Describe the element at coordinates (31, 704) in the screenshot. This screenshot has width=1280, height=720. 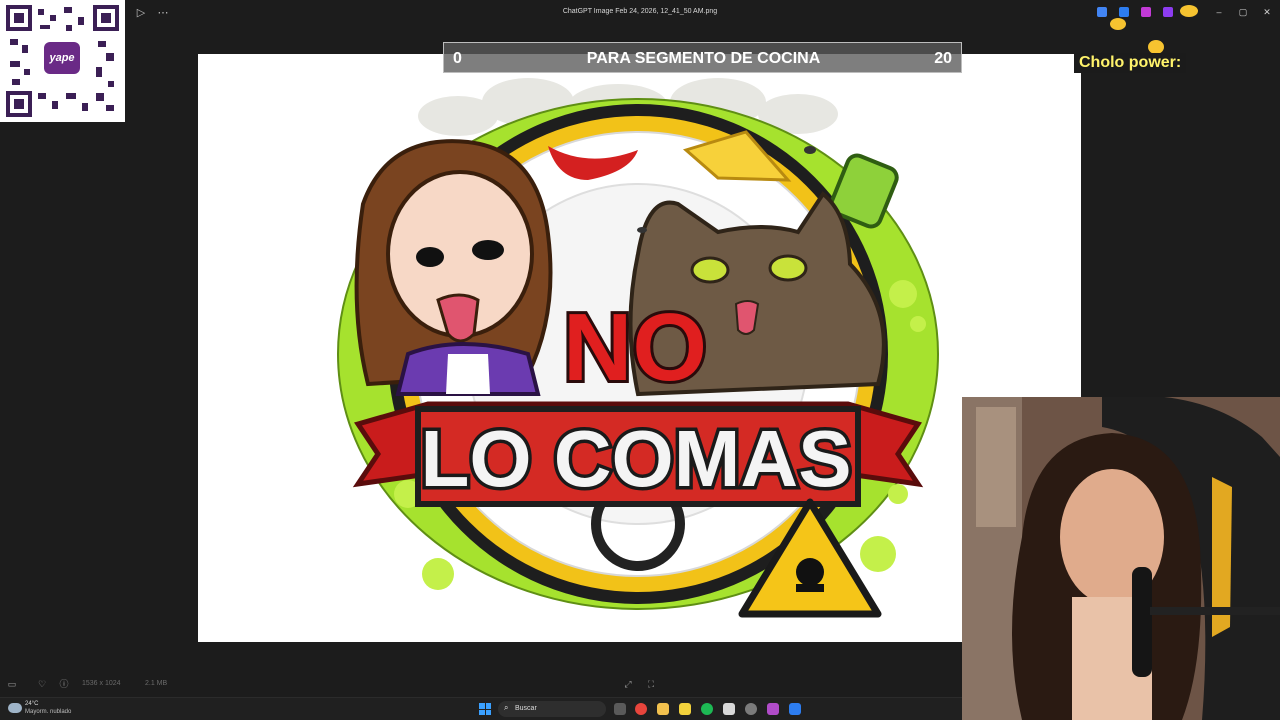
I see `weather-temperature: 24°C` at that location.